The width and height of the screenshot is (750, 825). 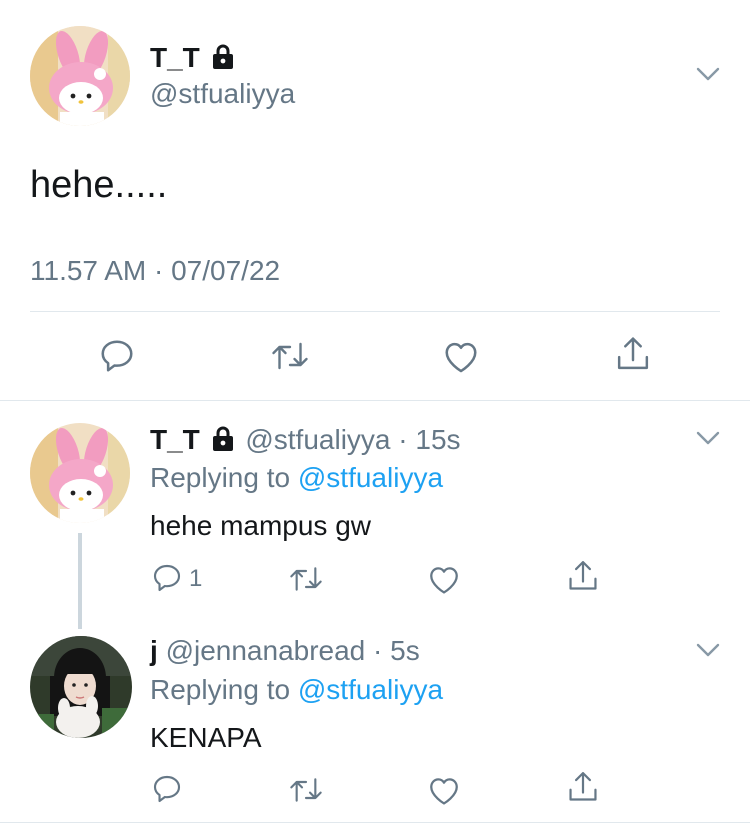 What do you see at coordinates (261, 525) in the screenshot?
I see `tweet-text: hehe mampus gw` at bounding box center [261, 525].